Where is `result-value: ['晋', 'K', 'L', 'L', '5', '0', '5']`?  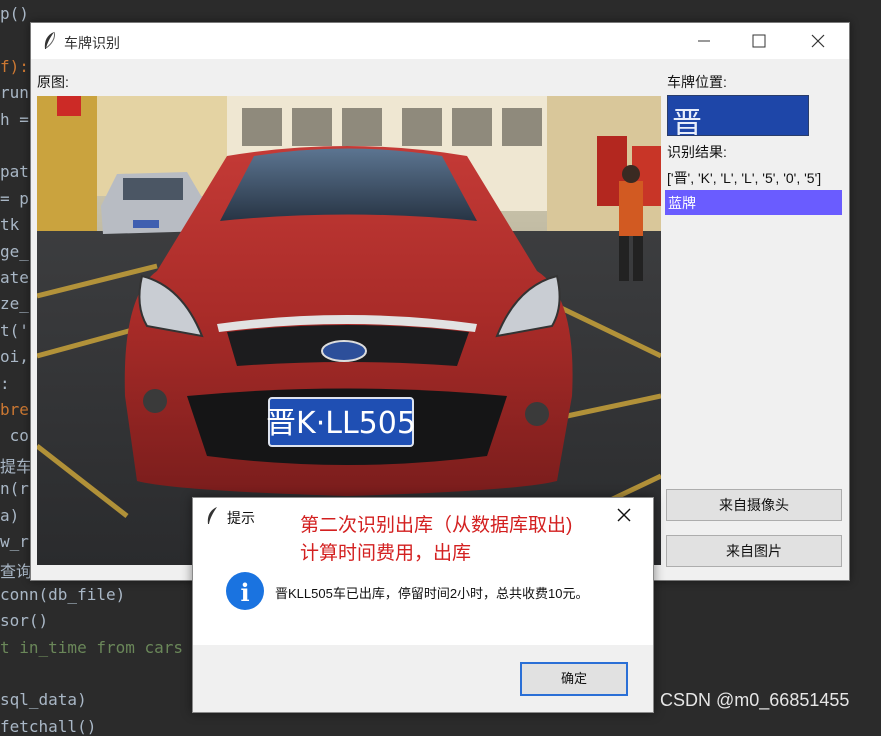
result-value: ['晋', 'K', 'L', 'L', '5', '0', '5'] is located at coordinates (744, 178).